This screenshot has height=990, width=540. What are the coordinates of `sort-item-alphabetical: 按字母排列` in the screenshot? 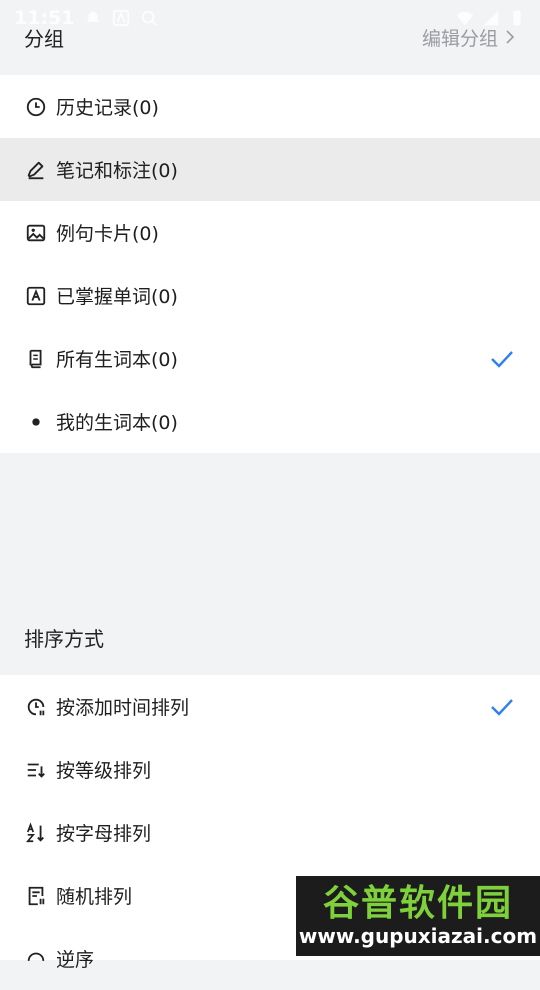 It's located at (270, 832).